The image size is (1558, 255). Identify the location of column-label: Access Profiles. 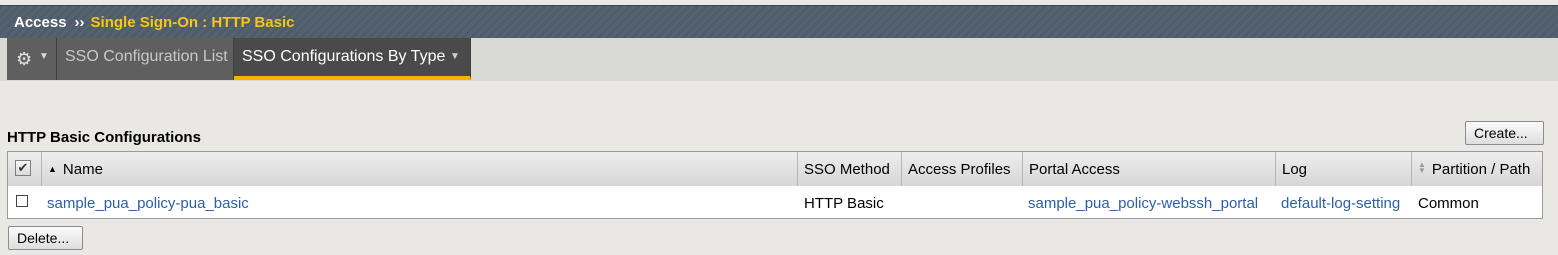
(959, 169).